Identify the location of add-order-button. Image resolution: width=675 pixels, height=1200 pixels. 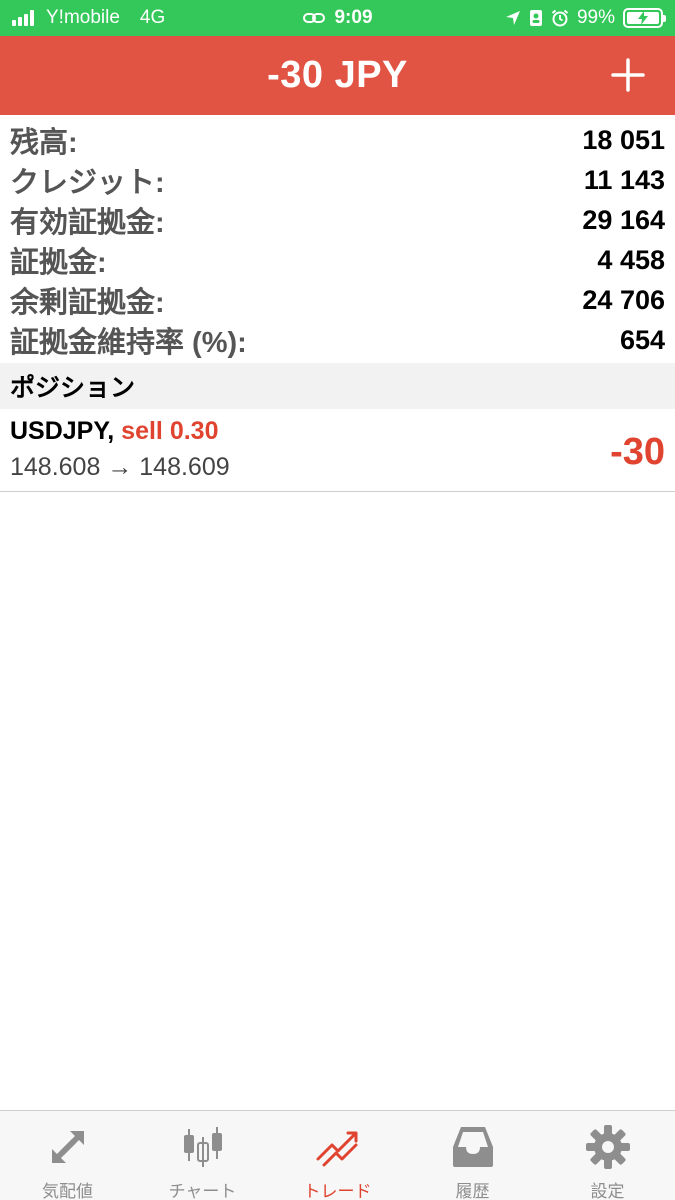
(628, 75).